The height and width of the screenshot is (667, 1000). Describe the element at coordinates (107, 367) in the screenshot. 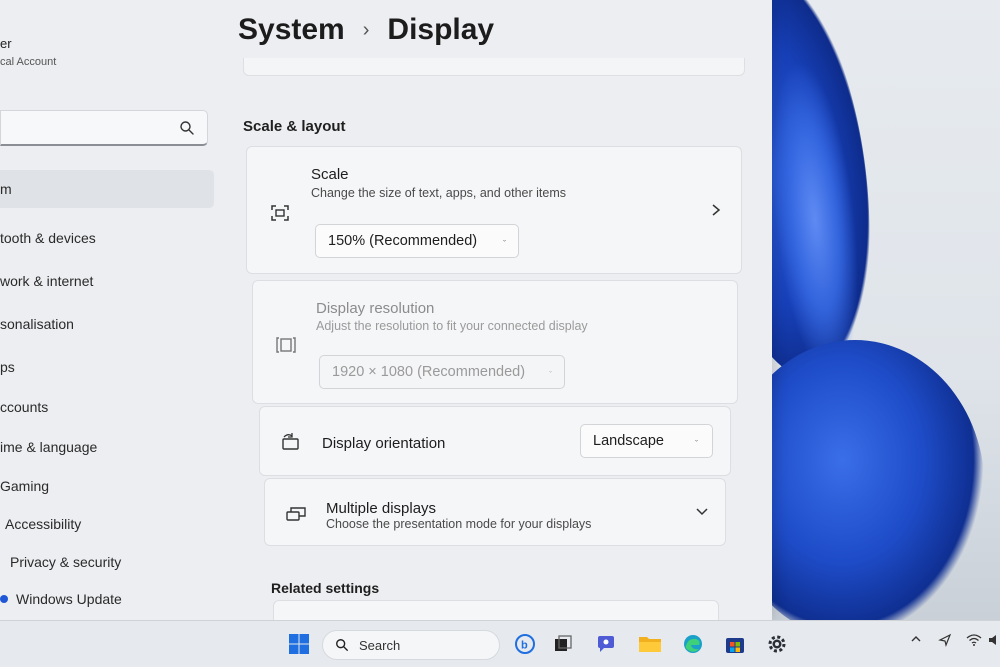

I see `sidebar-item-apps: ps` at that location.